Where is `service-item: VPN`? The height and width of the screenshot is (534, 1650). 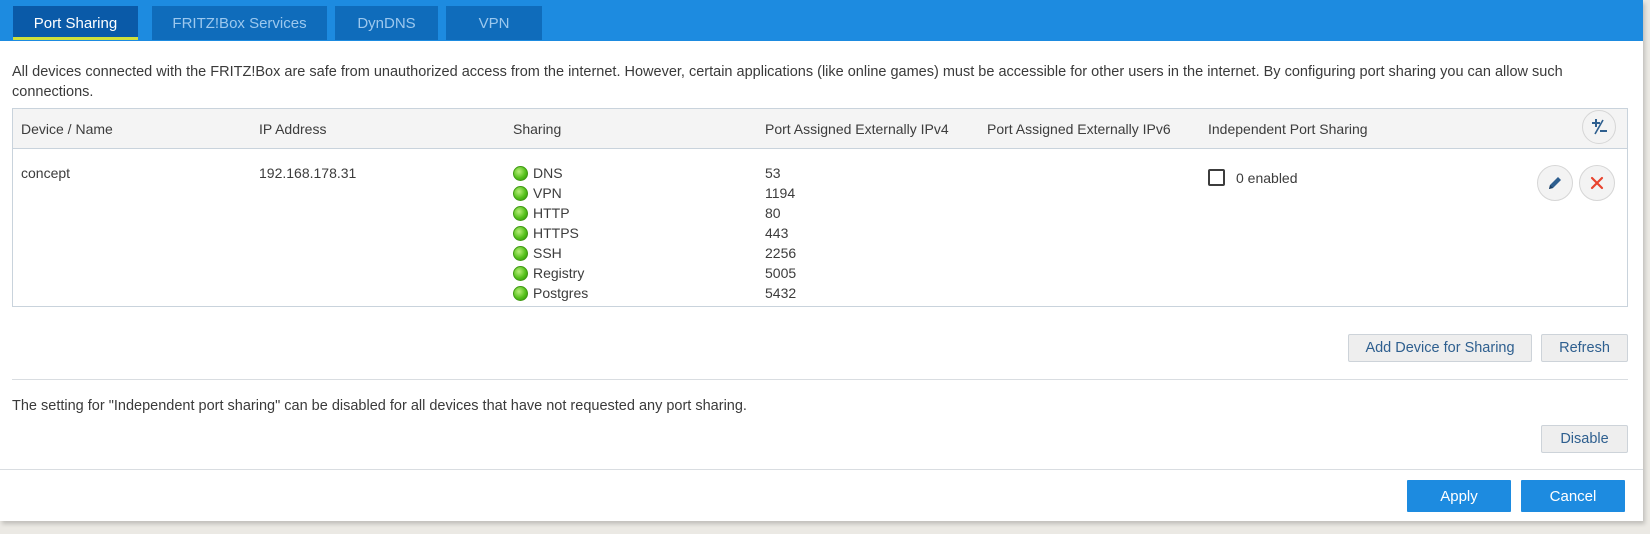
service-item: VPN is located at coordinates (537, 193).